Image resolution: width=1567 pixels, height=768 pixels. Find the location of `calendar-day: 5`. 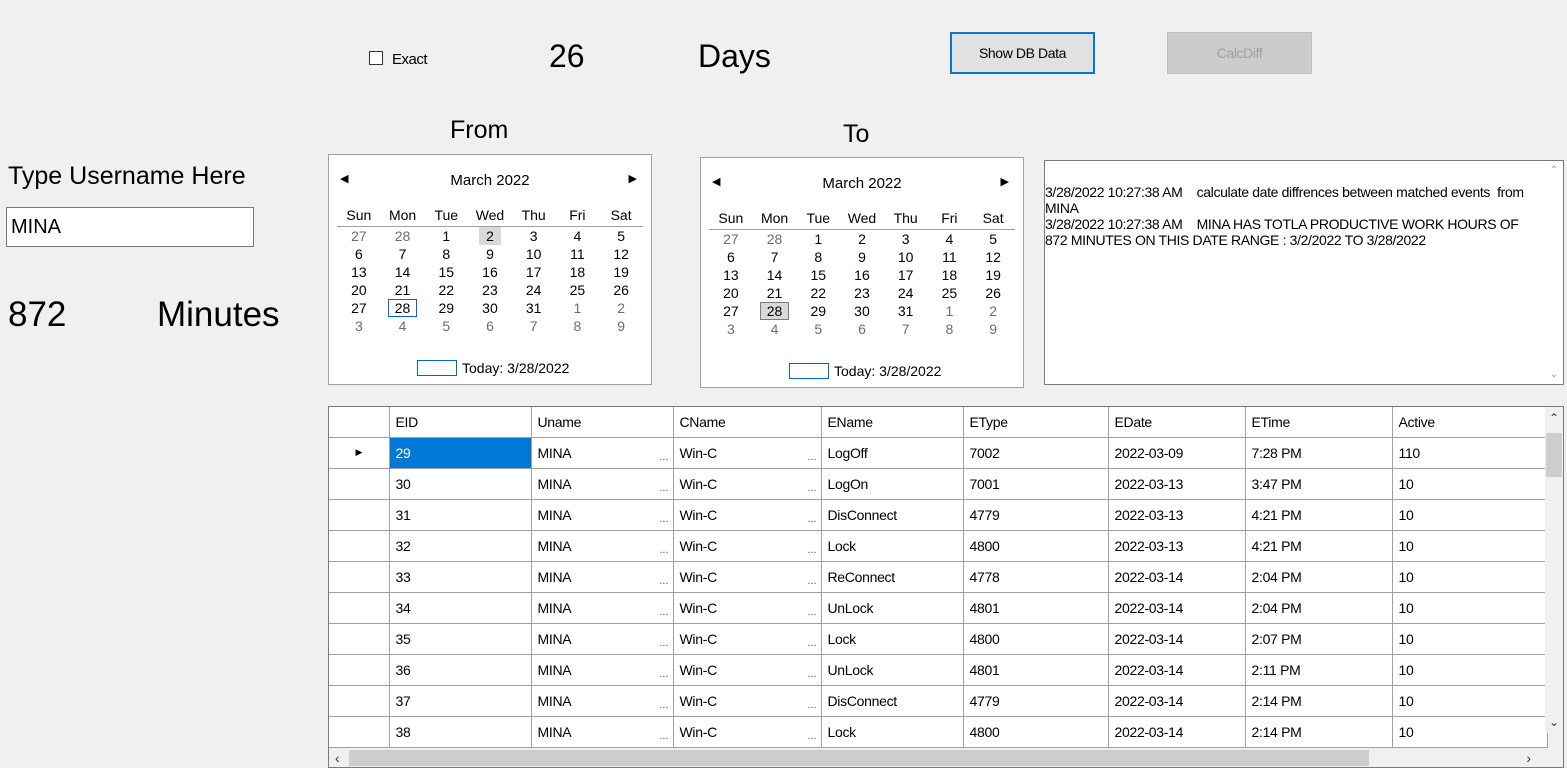

calendar-day: 5 is located at coordinates (621, 236).